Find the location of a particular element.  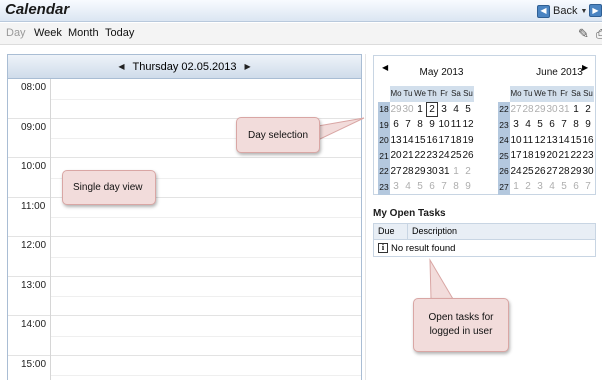

calendar-day: 25 is located at coordinates (456, 156).